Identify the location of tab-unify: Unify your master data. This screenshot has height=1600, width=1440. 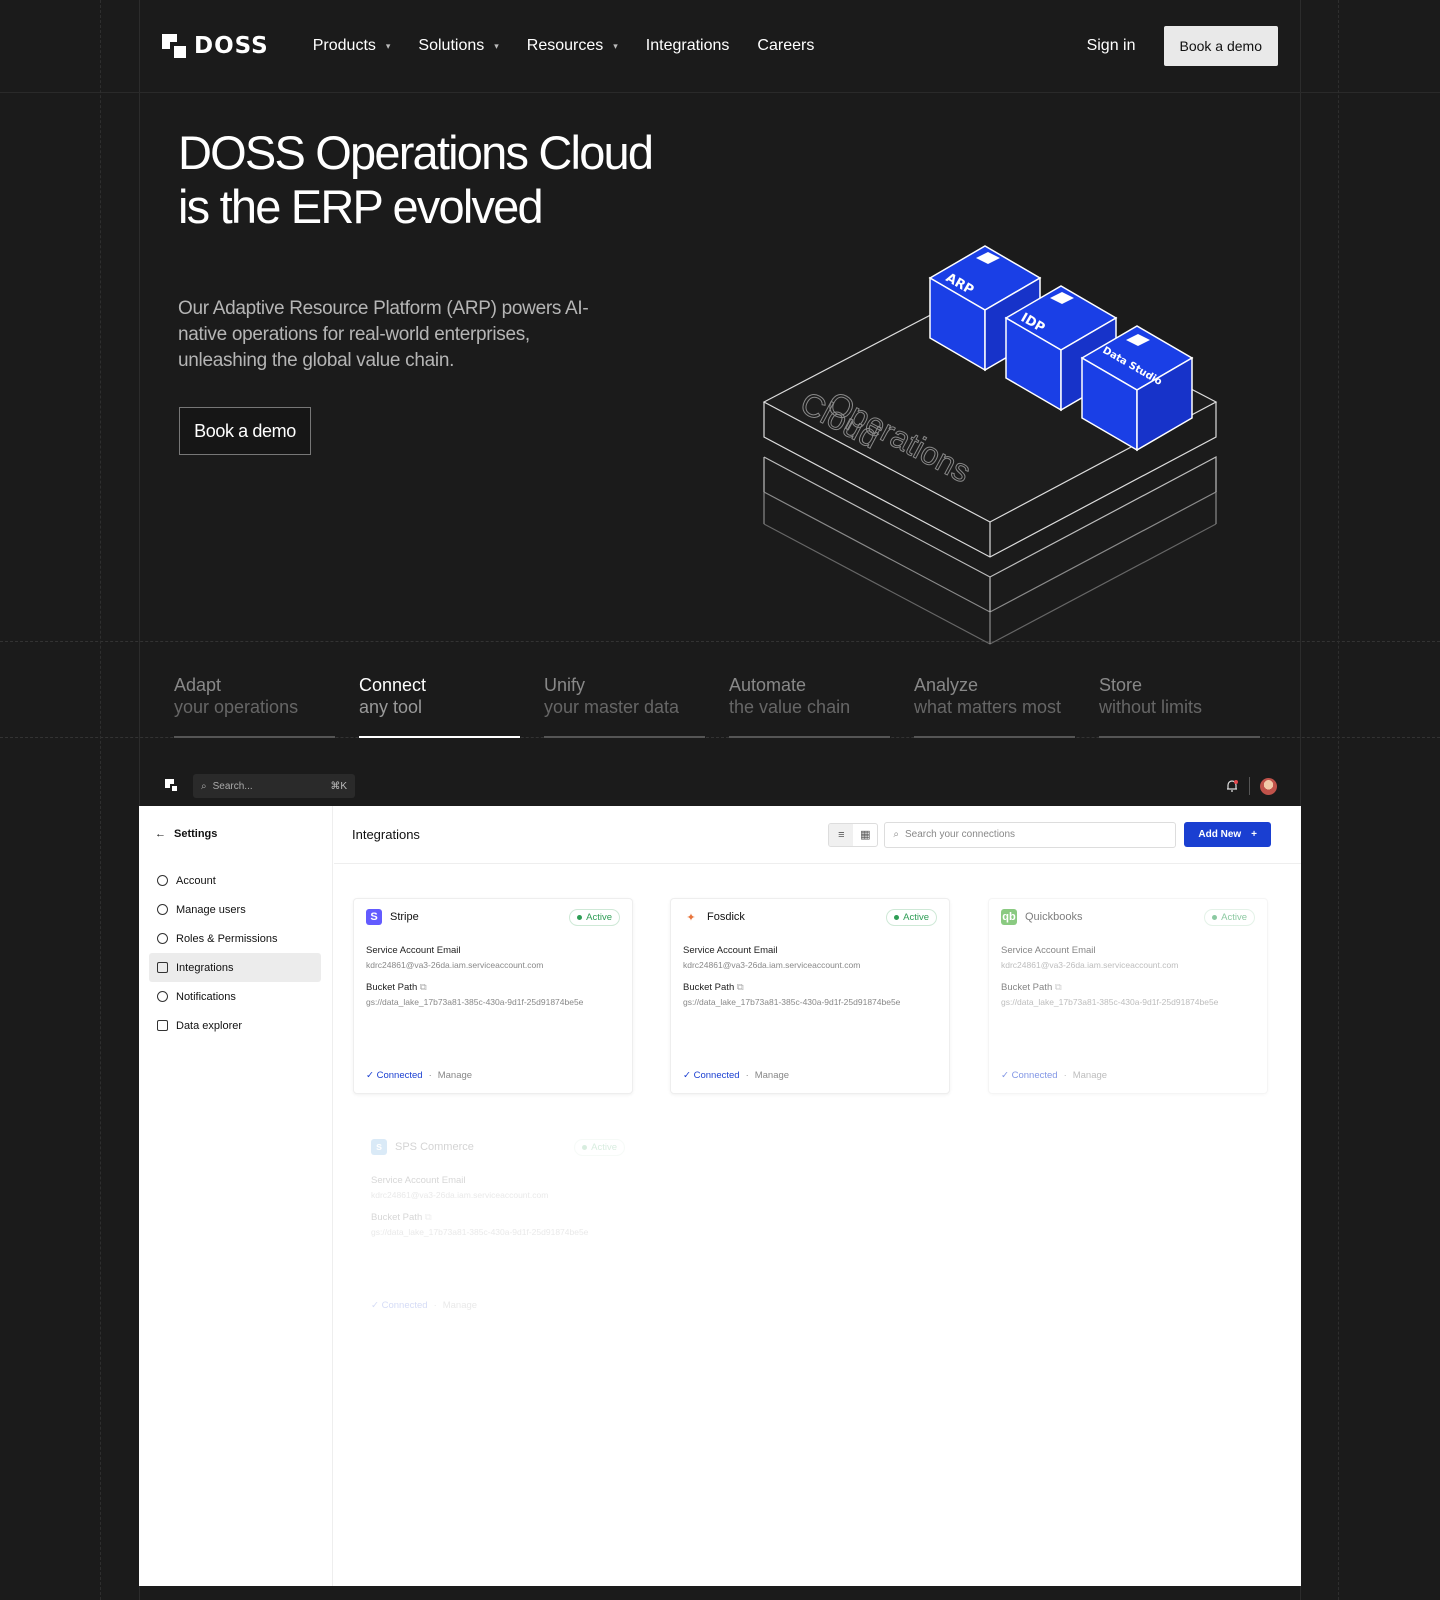
(624, 706).